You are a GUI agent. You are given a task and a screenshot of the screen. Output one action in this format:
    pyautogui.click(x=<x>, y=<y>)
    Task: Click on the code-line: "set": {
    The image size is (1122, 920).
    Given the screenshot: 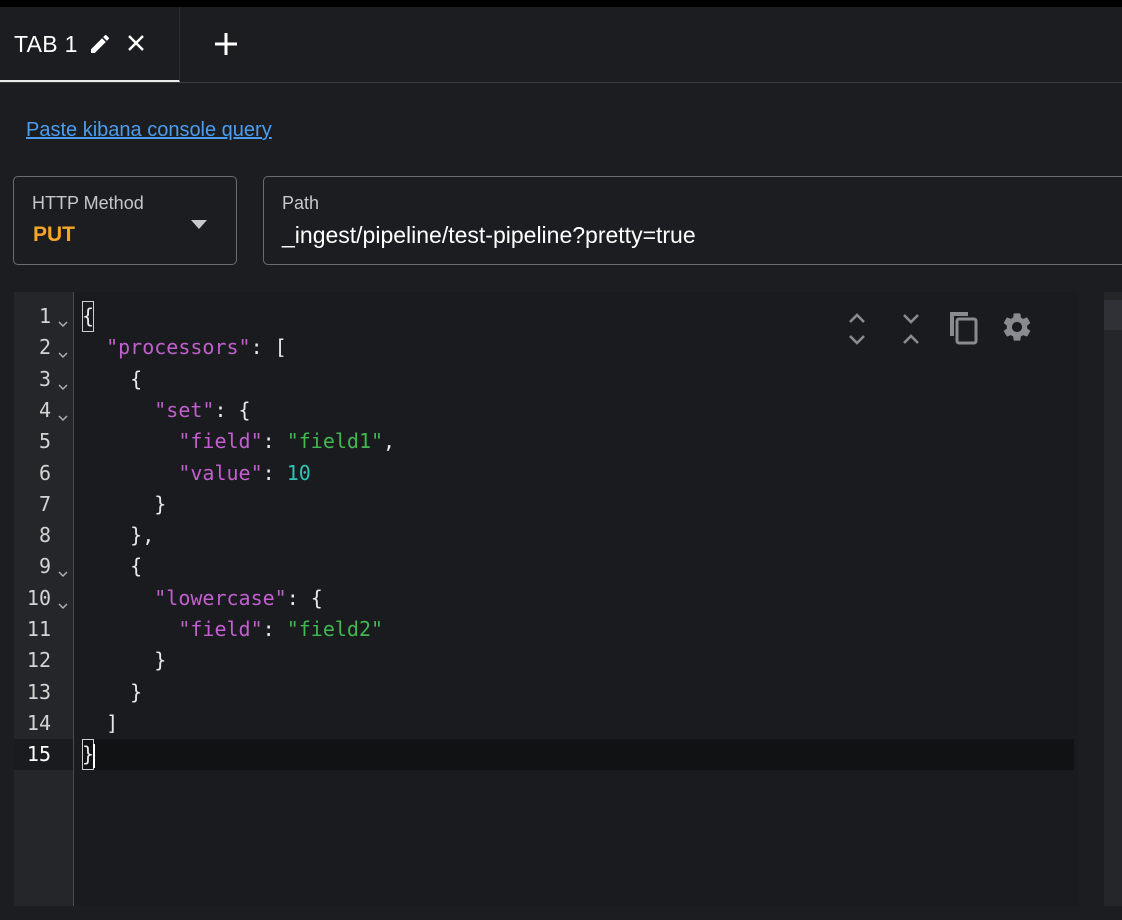 What is the action you would take?
    pyautogui.click(x=578, y=410)
    